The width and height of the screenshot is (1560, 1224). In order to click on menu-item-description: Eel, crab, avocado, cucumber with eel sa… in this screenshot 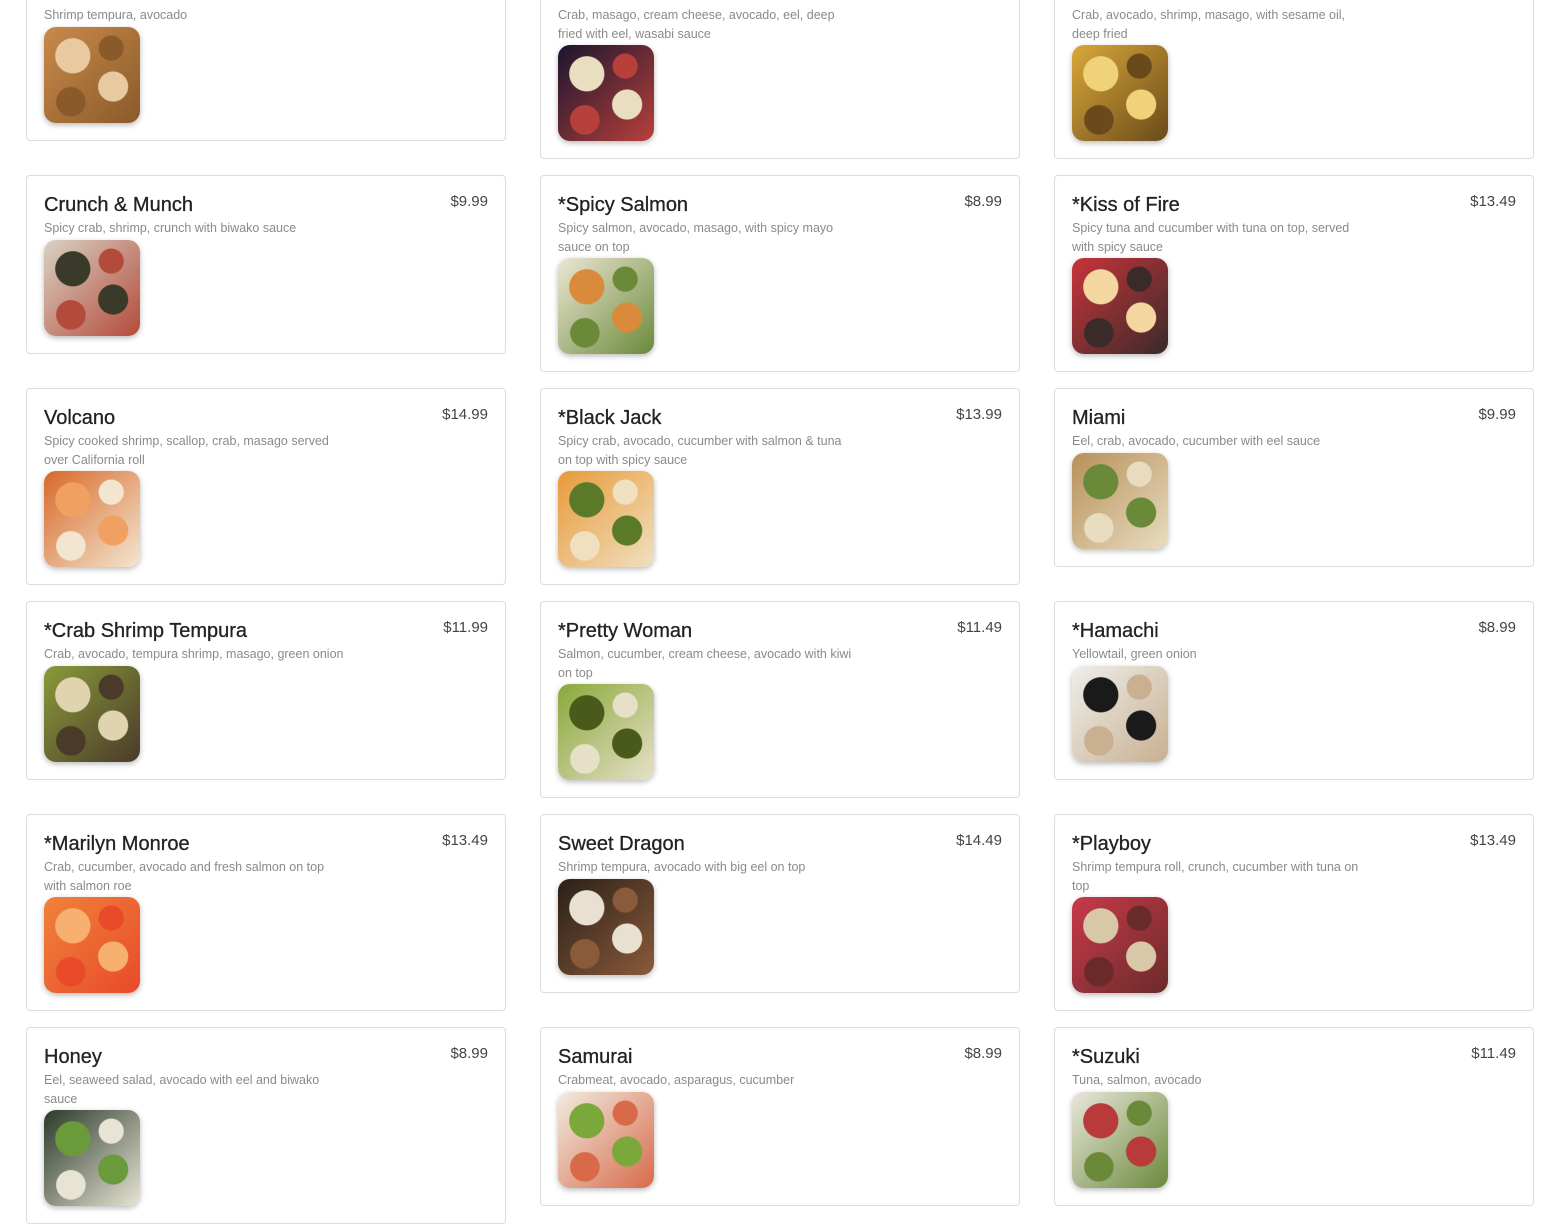, I will do `click(1196, 441)`.